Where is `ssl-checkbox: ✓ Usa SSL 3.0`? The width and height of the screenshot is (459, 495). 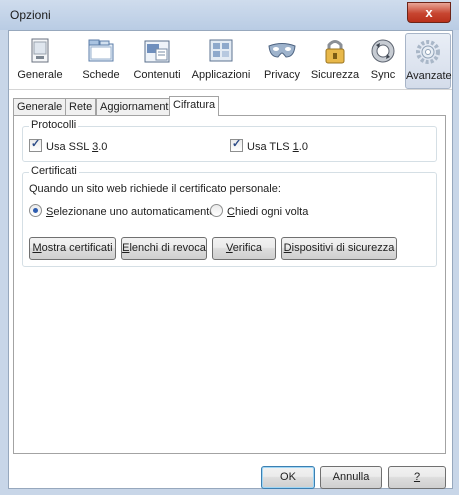
ssl-checkbox: ✓ Usa SSL 3.0 is located at coordinates (68, 145).